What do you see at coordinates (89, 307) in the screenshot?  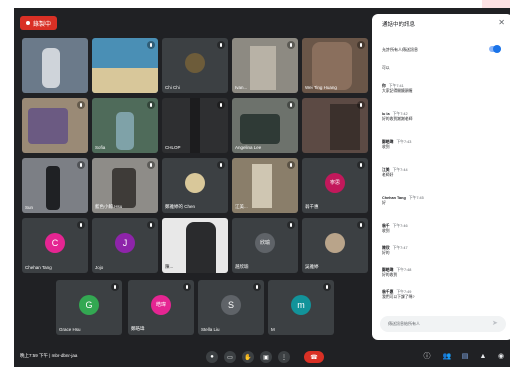 I see `participant-tile: G Grace Hsu` at bounding box center [89, 307].